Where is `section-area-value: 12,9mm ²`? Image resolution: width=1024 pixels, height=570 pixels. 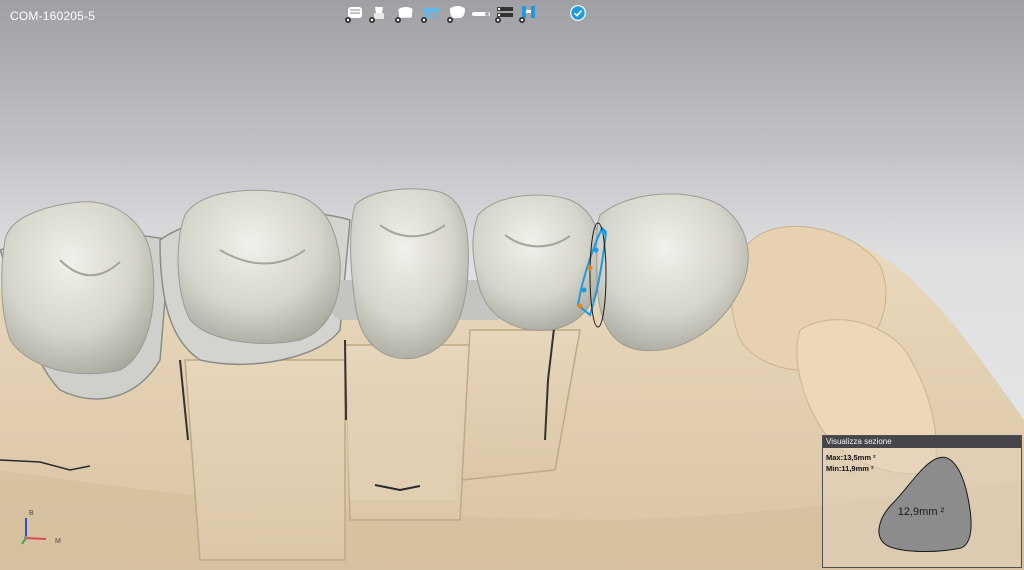
section-area-value: 12,9mm ² is located at coordinates (921, 512).